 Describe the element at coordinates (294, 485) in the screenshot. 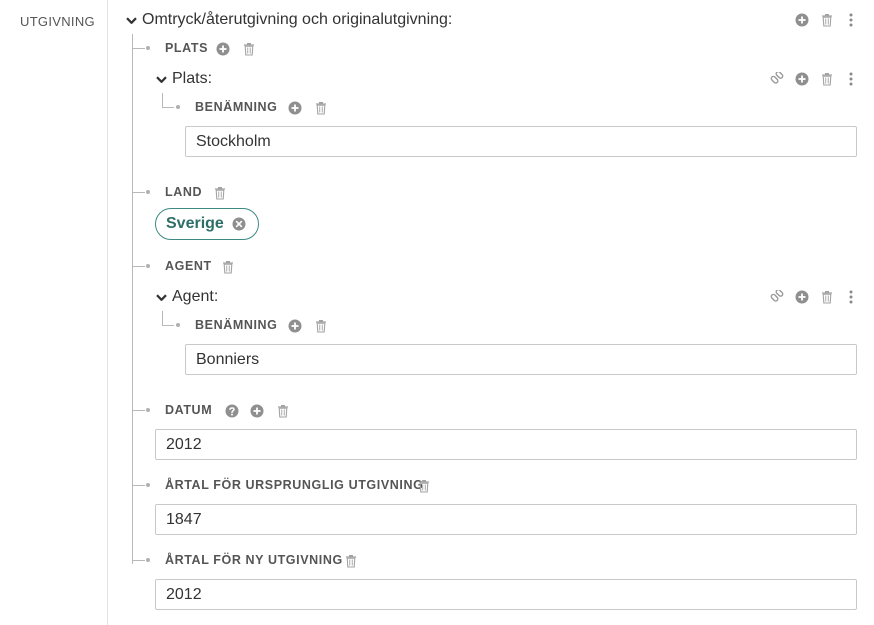

I see `artal-ursprunglig-label: ÅRTAL FÖR URSPRUNGLIG UTGIVNING` at that location.